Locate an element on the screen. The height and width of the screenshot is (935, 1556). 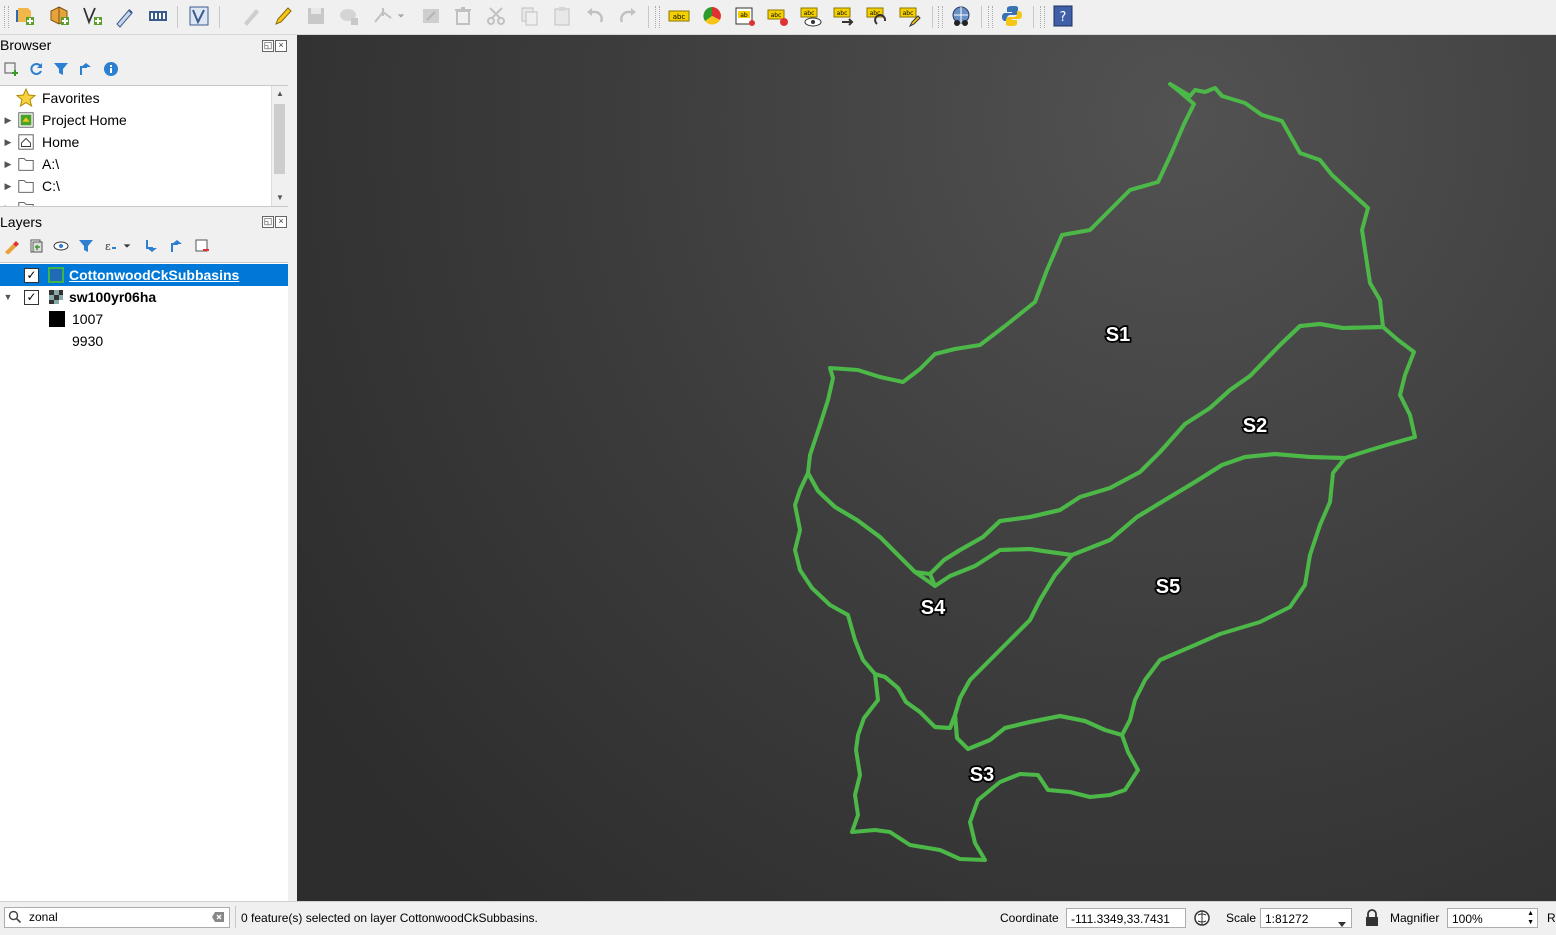
redo-icon is located at coordinates (628, 16).